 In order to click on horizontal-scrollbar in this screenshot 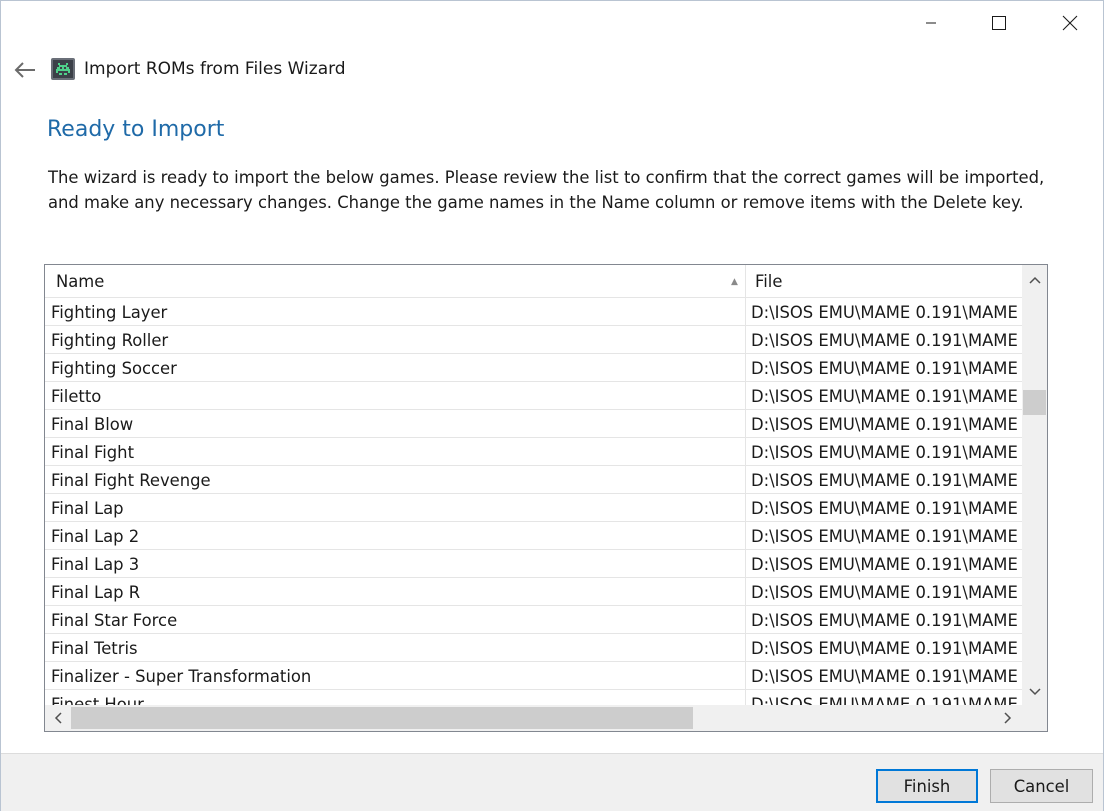, I will do `click(533, 718)`.